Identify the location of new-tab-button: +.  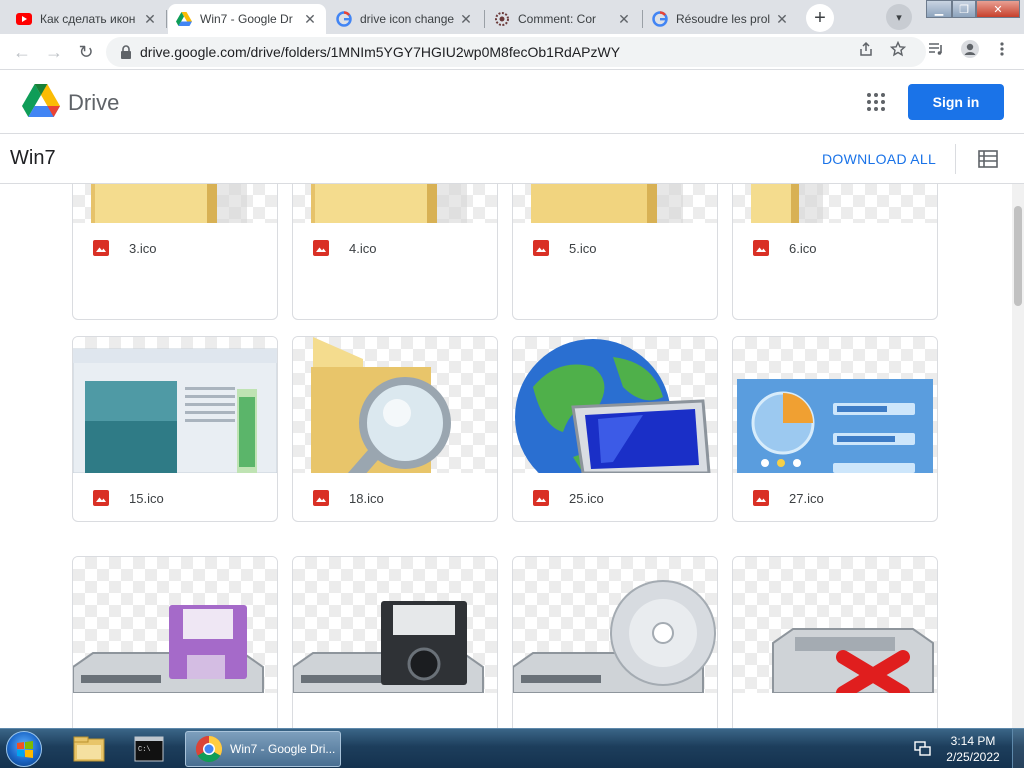
(820, 18).